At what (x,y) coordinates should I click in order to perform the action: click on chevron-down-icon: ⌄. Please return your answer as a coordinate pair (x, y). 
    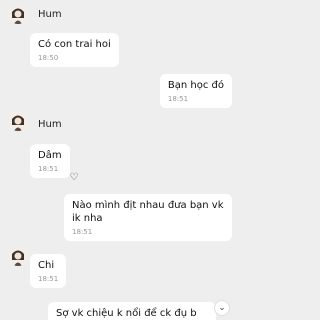
    Looking at the image, I should click on (222, 308).